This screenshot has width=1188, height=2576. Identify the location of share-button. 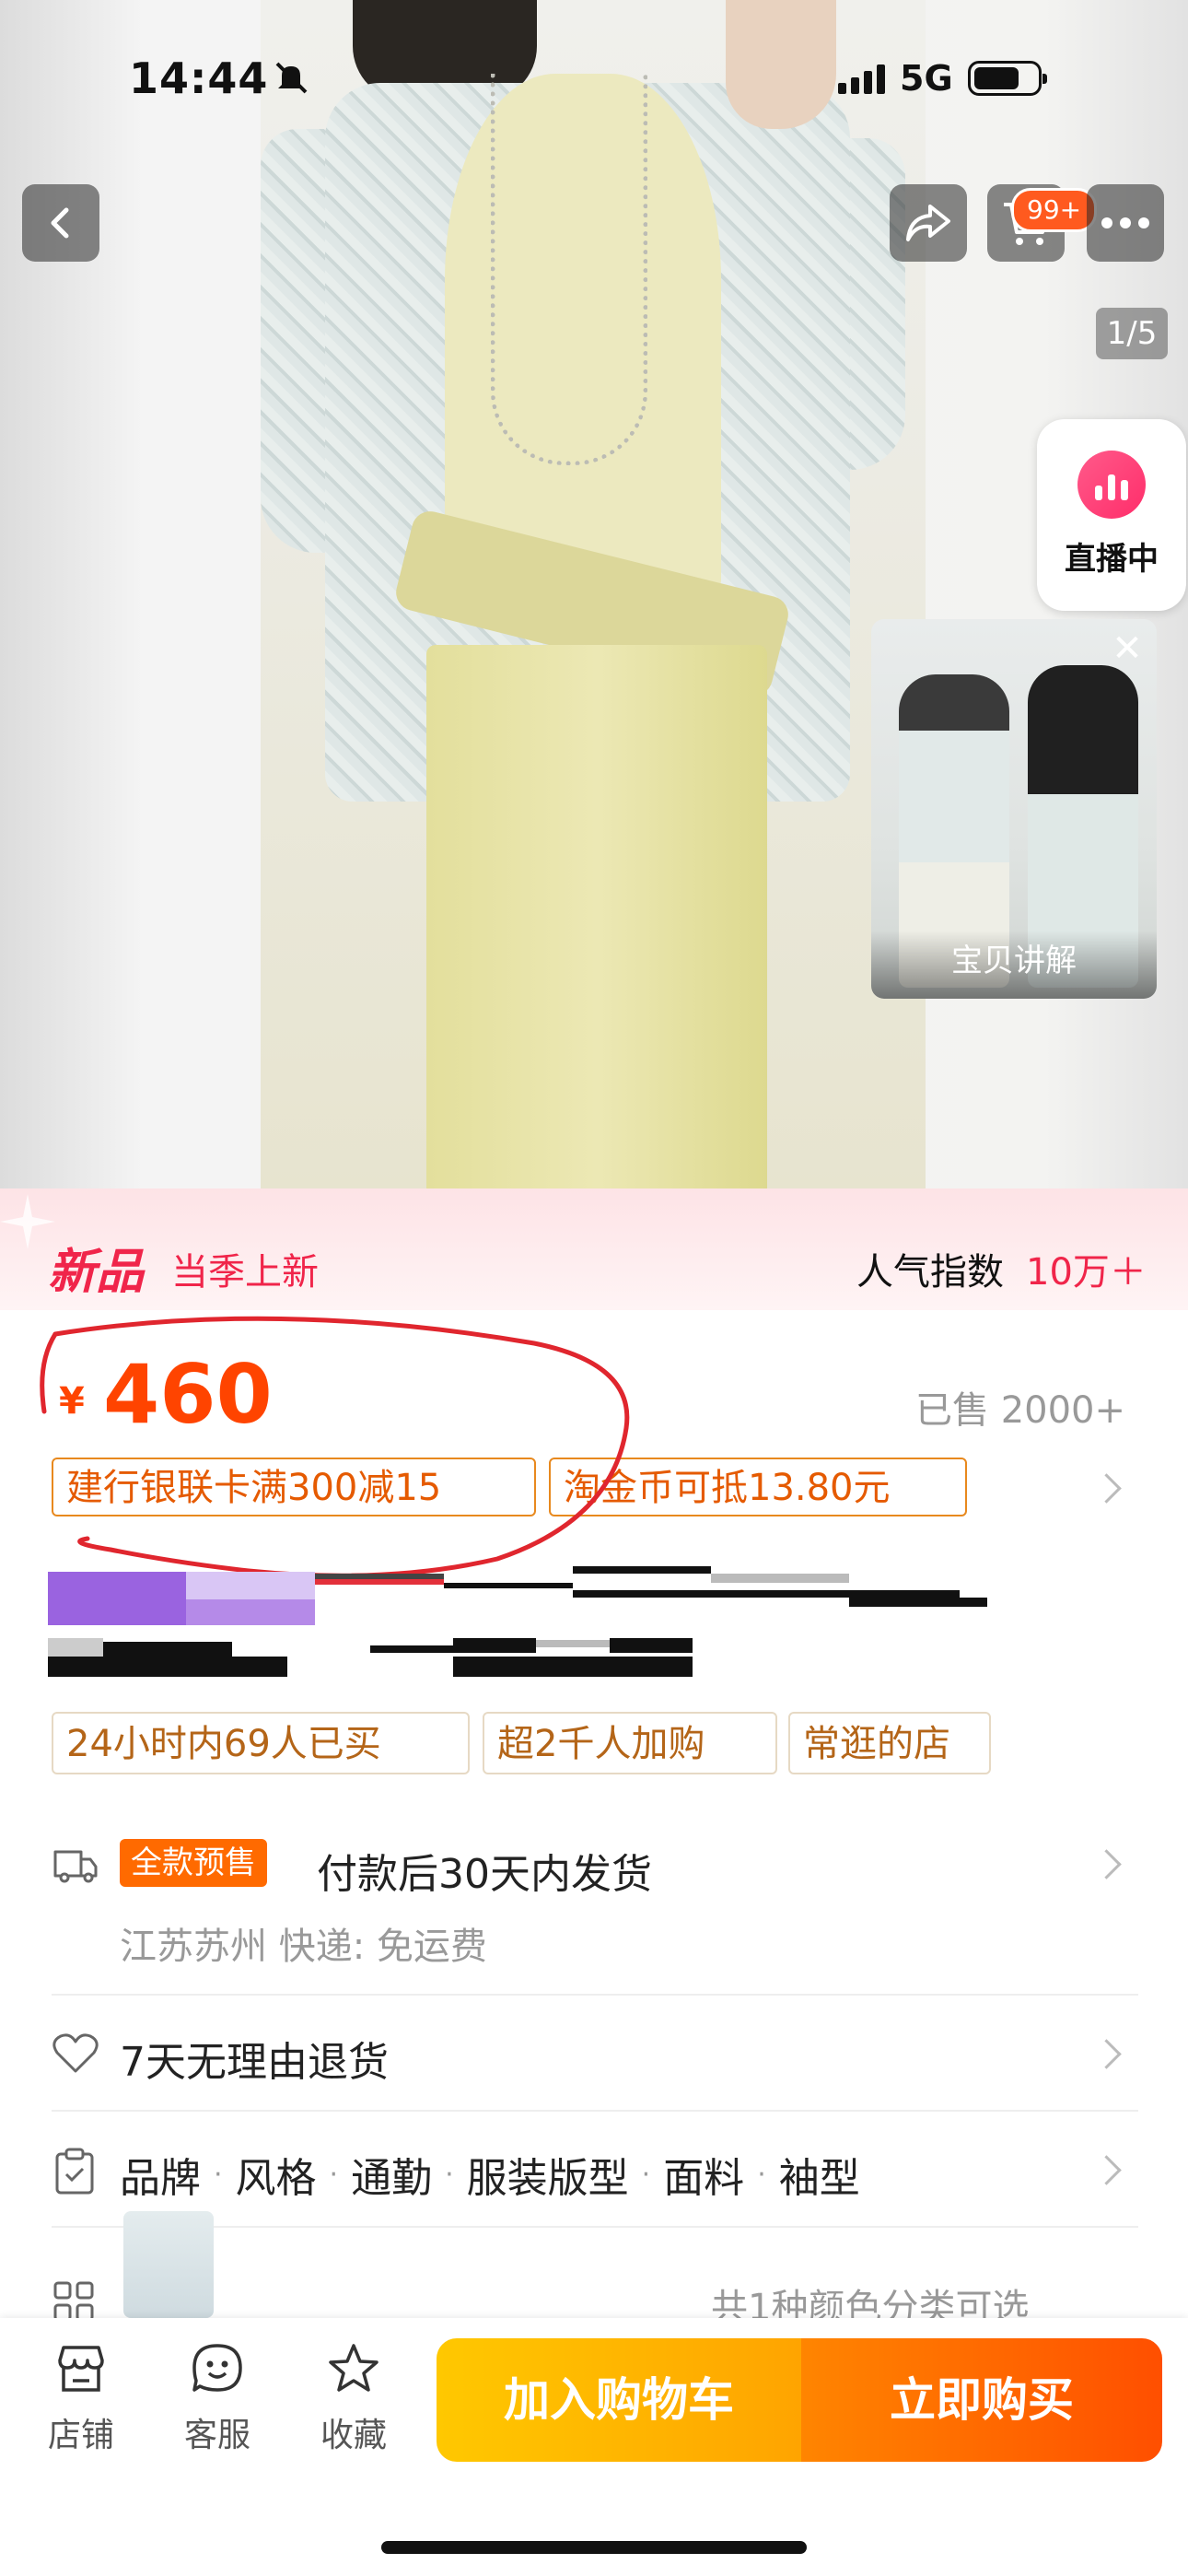
(928, 223).